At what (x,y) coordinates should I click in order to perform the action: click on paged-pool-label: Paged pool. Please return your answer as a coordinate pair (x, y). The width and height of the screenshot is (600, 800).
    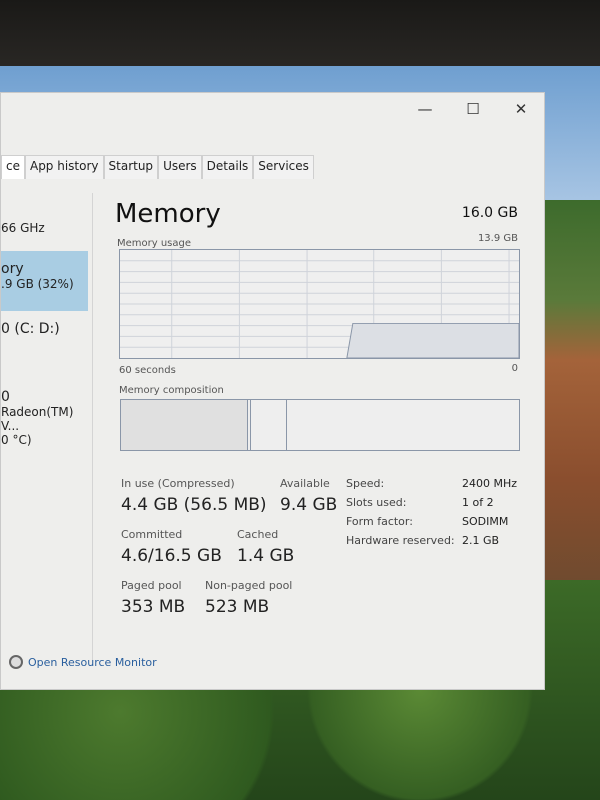
    Looking at the image, I should click on (151, 585).